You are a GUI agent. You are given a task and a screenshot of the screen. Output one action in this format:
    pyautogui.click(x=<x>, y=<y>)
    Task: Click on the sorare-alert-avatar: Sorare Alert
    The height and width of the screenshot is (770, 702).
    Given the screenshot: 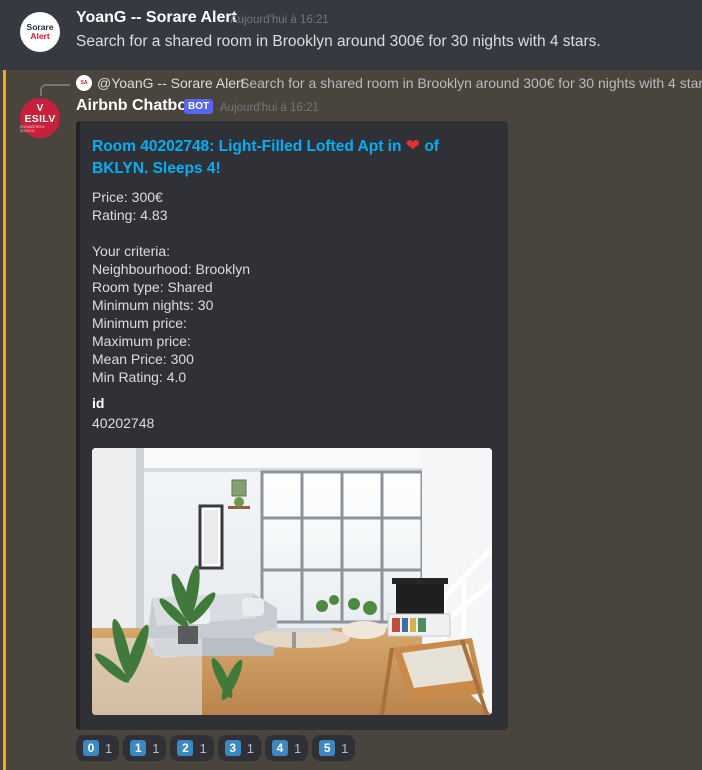 What is the action you would take?
    pyautogui.click(x=40, y=32)
    